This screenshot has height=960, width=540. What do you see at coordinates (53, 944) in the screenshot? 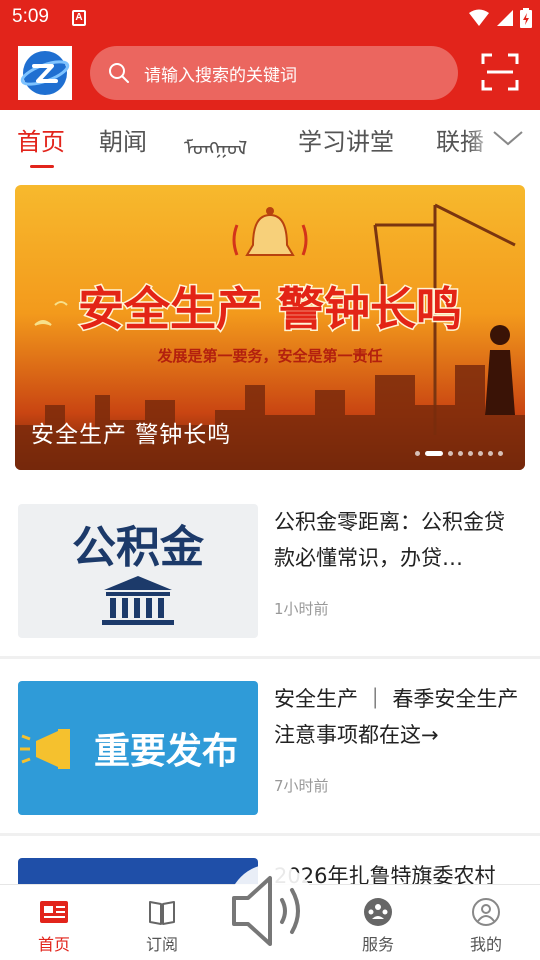
I see `nav-home-label: 首页` at bounding box center [53, 944].